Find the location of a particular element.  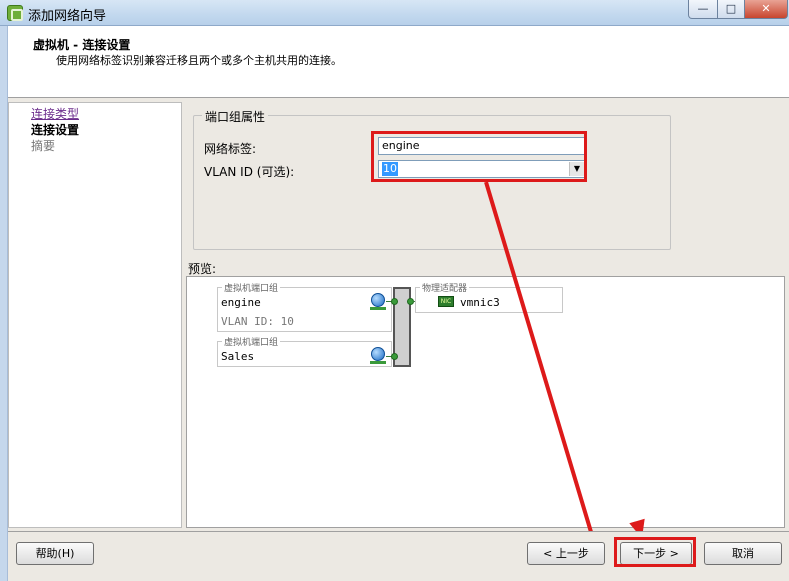

close-button: ✕ is located at coordinates (766, 9).